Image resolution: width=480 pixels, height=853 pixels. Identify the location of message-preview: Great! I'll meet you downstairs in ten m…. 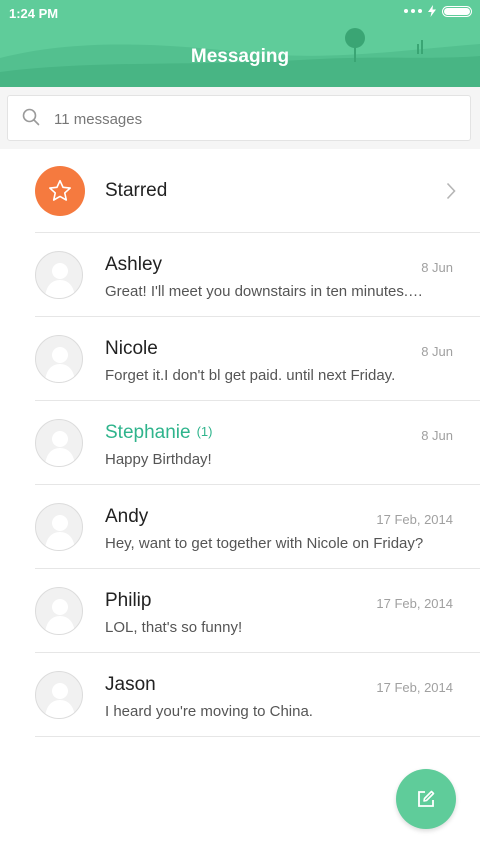
(264, 291).